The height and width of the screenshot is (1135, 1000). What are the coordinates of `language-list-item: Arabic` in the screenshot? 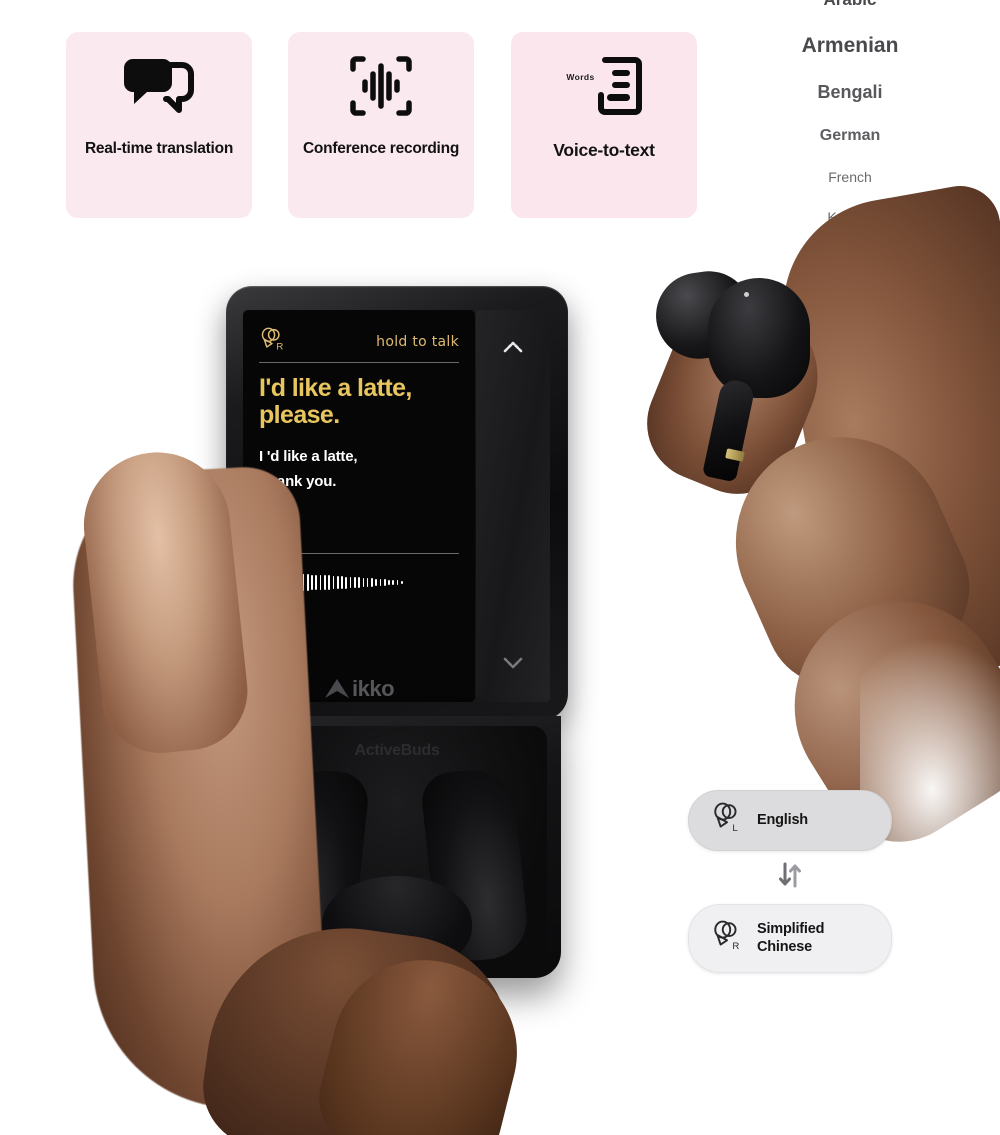 It's located at (850, 5).